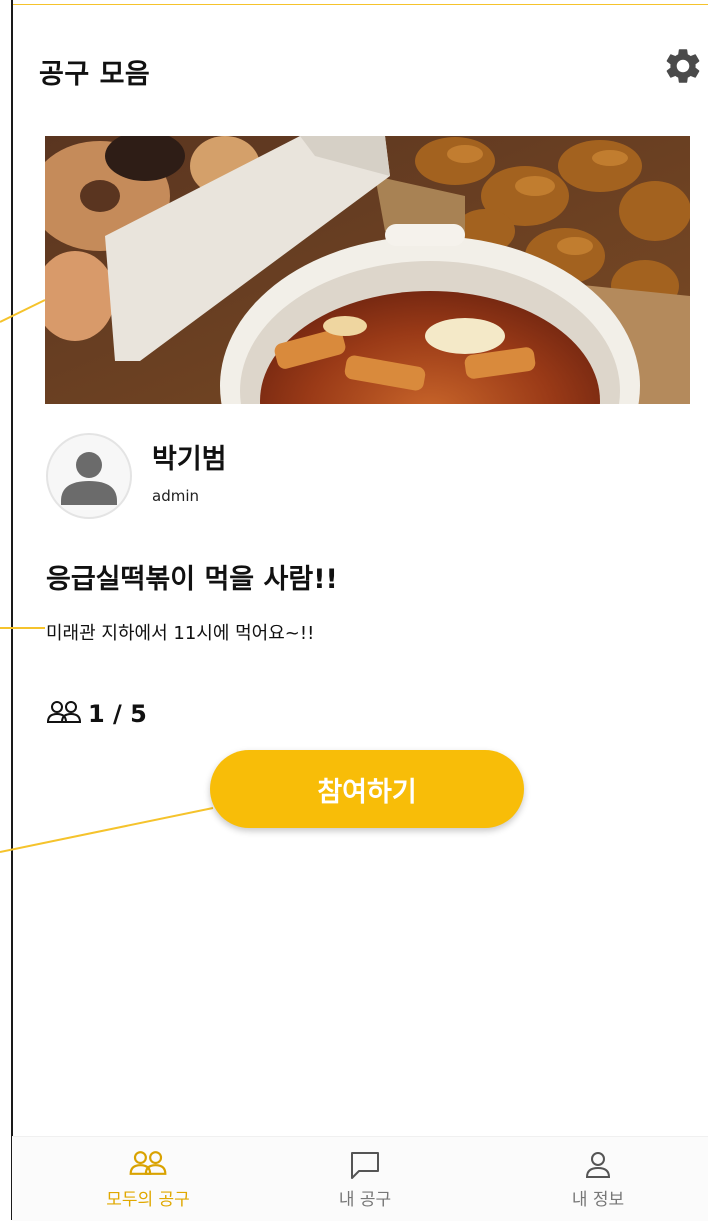 The image size is (708, 1221). I want to click on participant-count: 1 / 5, so click(96, 714).